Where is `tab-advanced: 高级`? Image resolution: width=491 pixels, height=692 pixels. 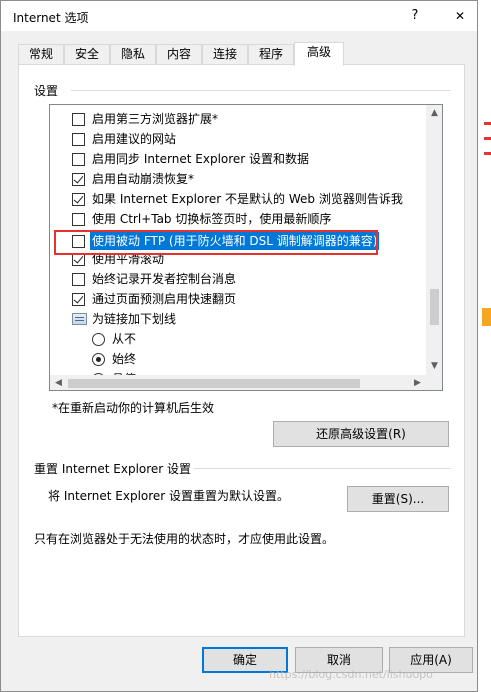 tab-advanced: 高级 is located at coordinates (319, 54).